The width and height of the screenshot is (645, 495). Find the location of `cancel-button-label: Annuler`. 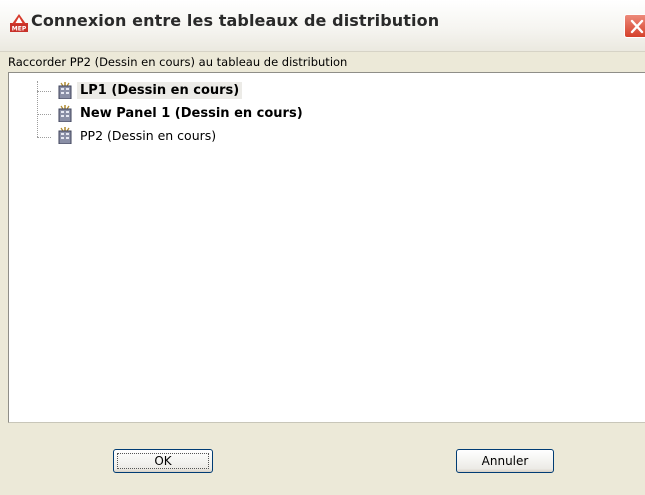

cancel-button-label: Annuler is located at coordinates (505, 461).